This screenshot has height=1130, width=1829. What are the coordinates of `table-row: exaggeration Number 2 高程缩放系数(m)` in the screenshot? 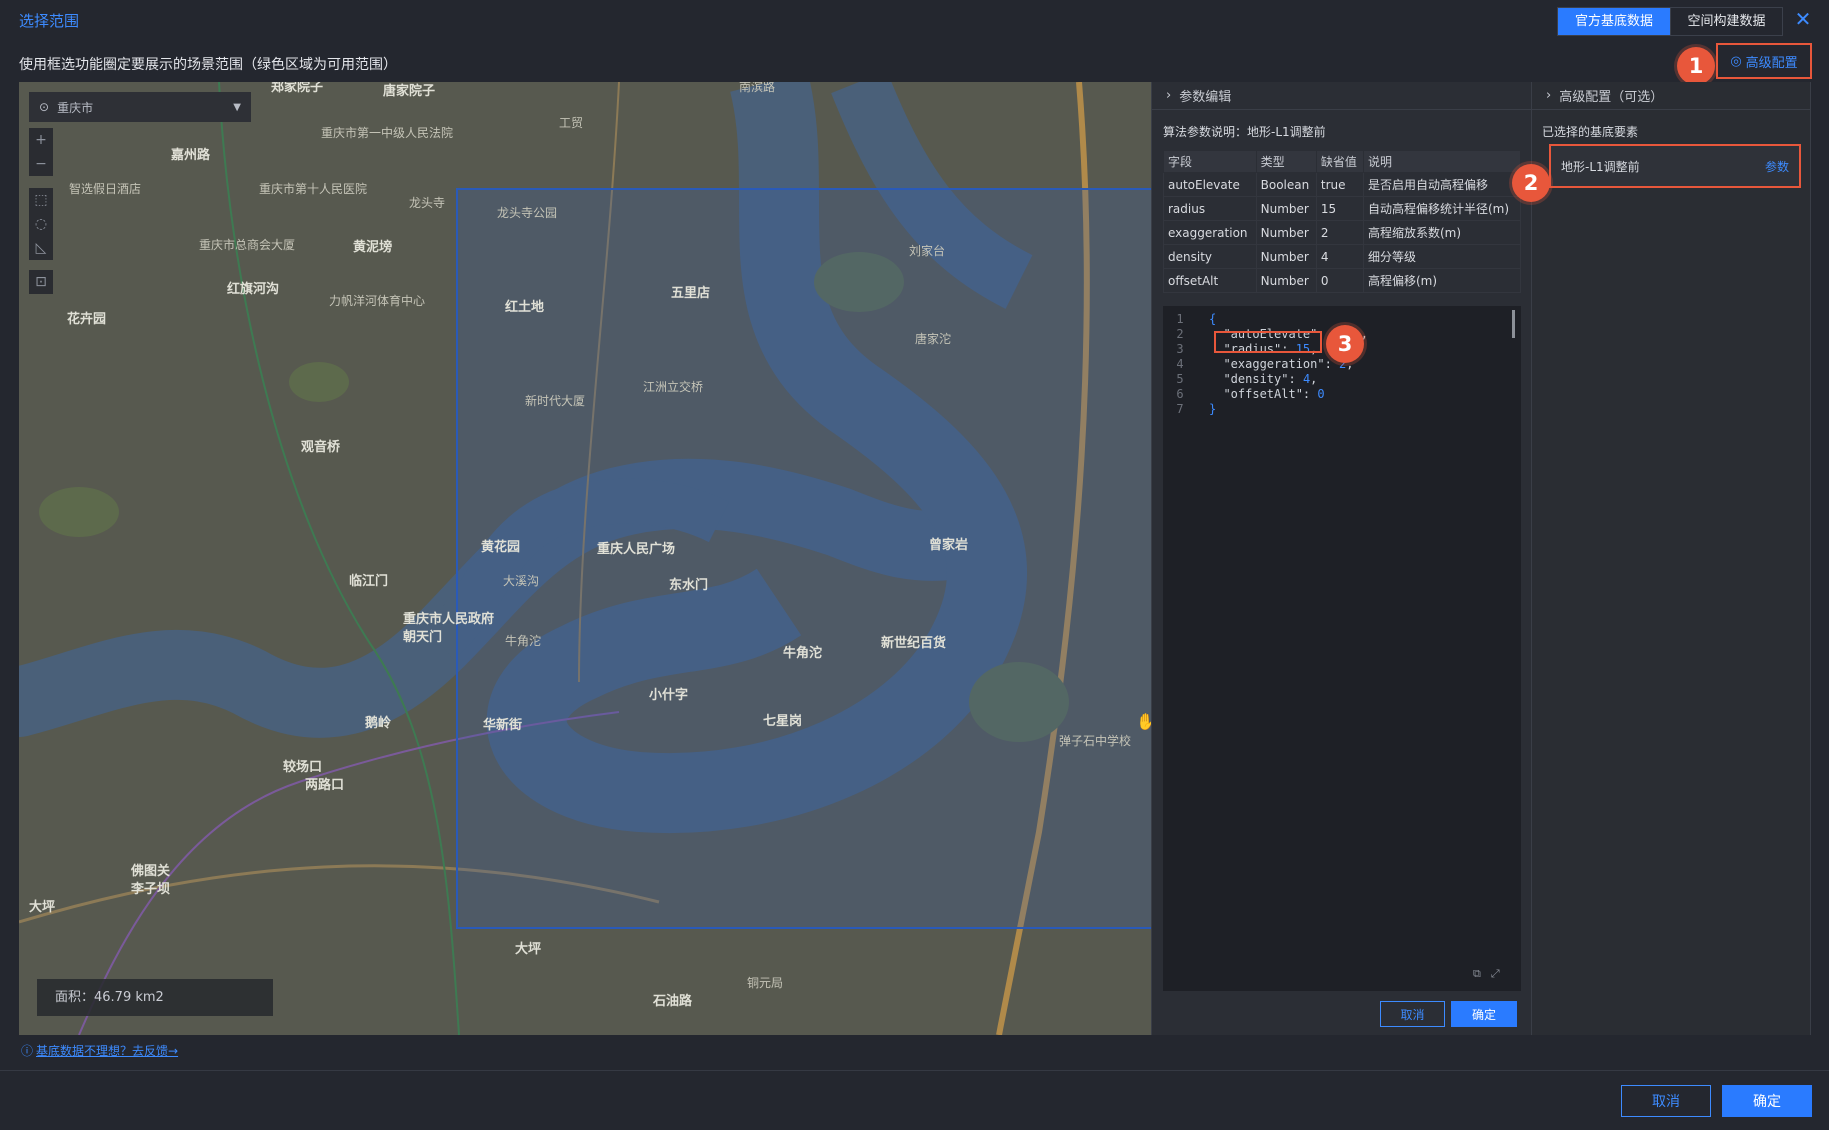 It's located at (1342, 232).